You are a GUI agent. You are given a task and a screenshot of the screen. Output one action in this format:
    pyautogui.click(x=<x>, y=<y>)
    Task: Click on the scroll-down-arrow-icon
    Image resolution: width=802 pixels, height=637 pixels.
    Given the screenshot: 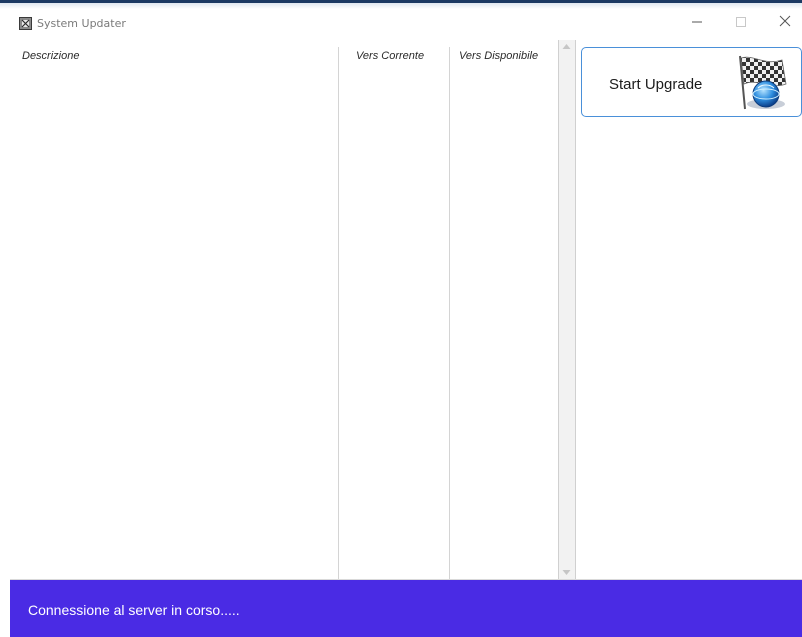 What is the action you would take?
    pyautogui.click(x=566, y=572)
    